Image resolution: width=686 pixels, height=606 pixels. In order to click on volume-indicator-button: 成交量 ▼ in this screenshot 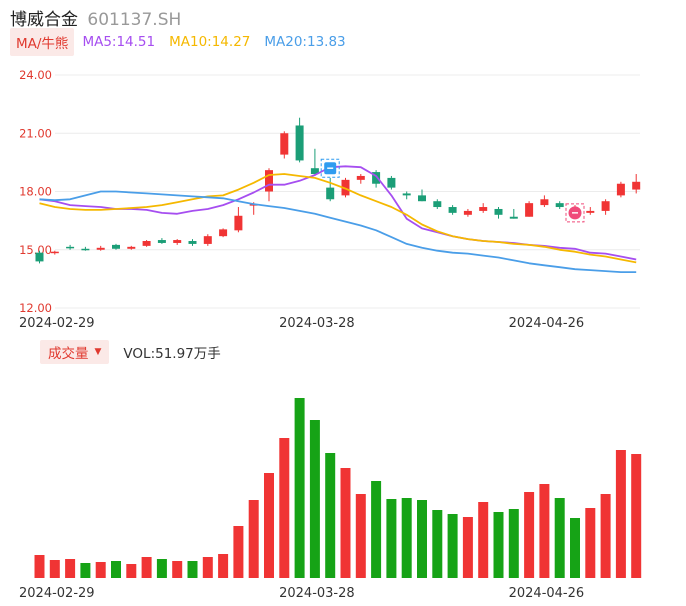, I will do `click(75, 352)`.